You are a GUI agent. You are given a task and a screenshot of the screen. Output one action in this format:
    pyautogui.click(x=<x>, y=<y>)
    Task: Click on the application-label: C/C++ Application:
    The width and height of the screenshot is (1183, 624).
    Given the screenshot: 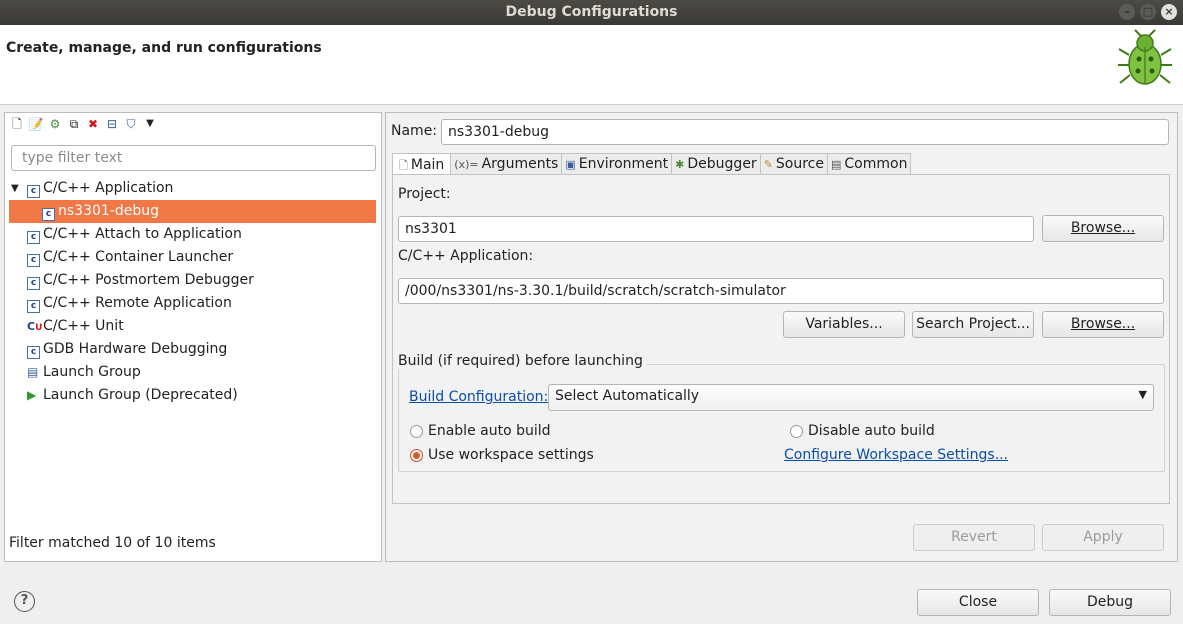 What is the action you would take?
    pyautogui.click(x=466, y=256)
    